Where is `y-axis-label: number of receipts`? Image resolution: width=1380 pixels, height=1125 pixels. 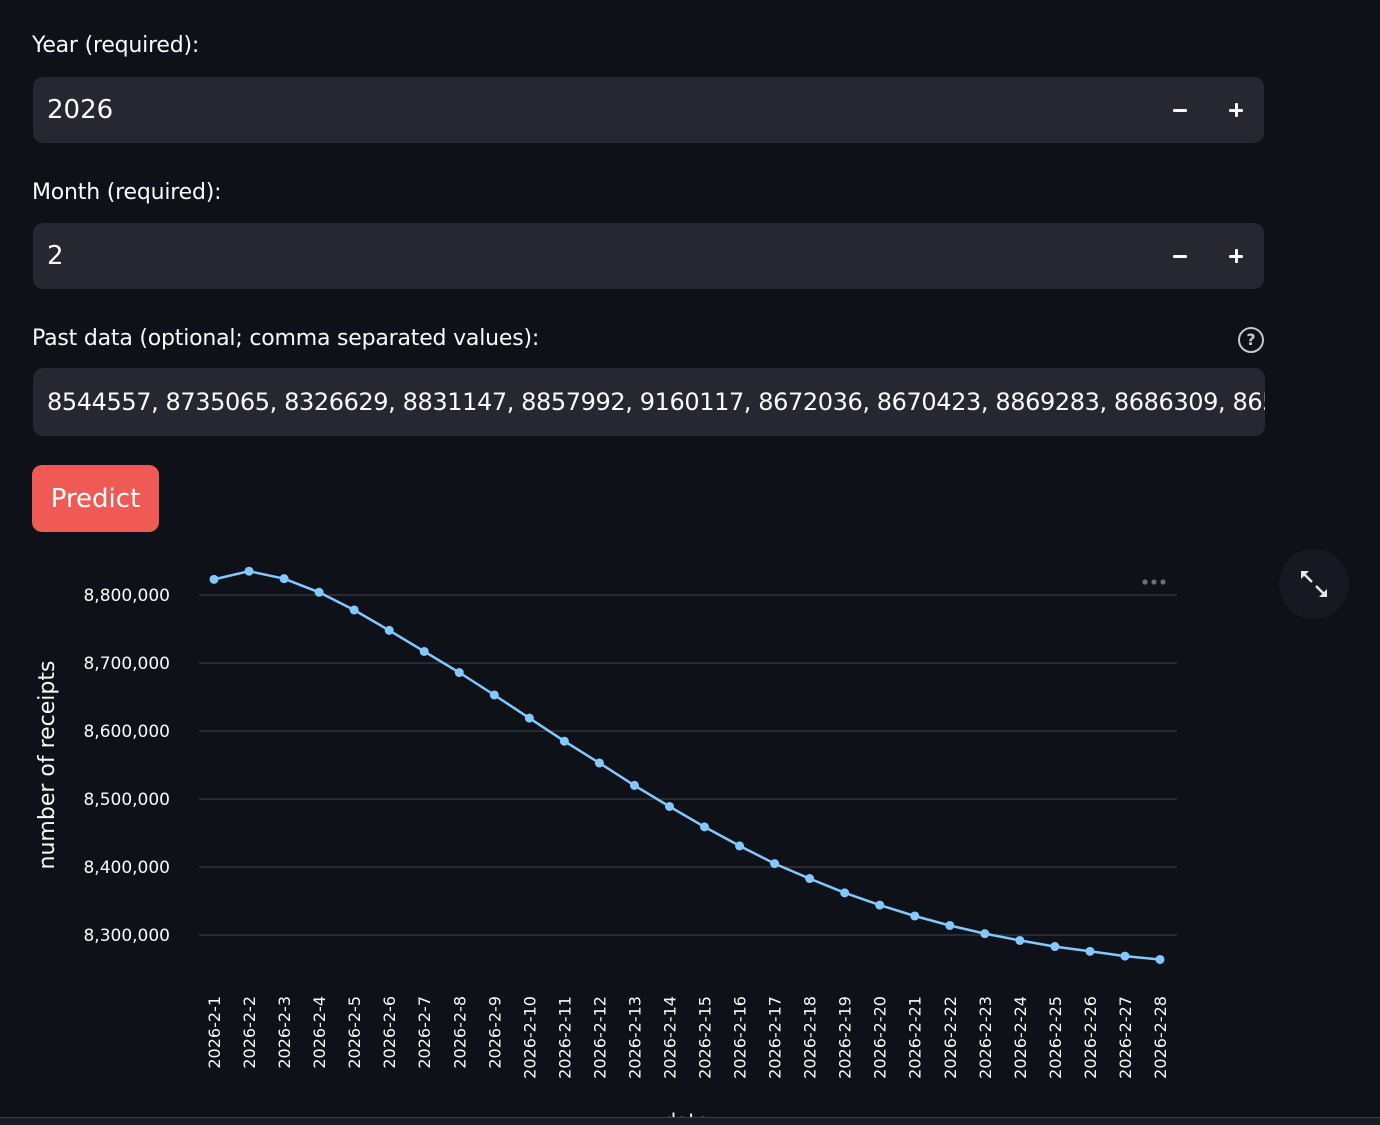
y-axis-label: number of receipts is located at coordinates (47, 765).